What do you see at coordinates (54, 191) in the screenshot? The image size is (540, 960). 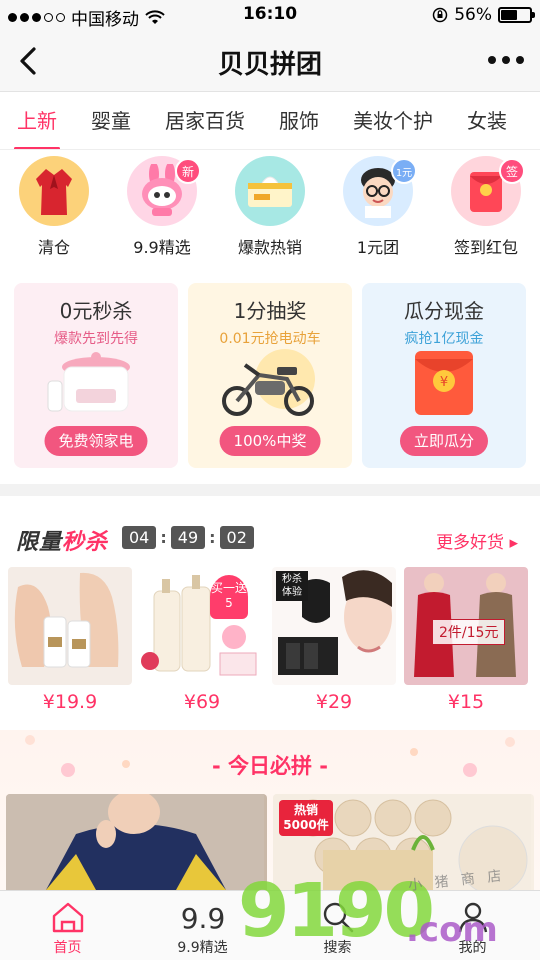 I see `red-coat-icon` at bounding box center [54, 191].